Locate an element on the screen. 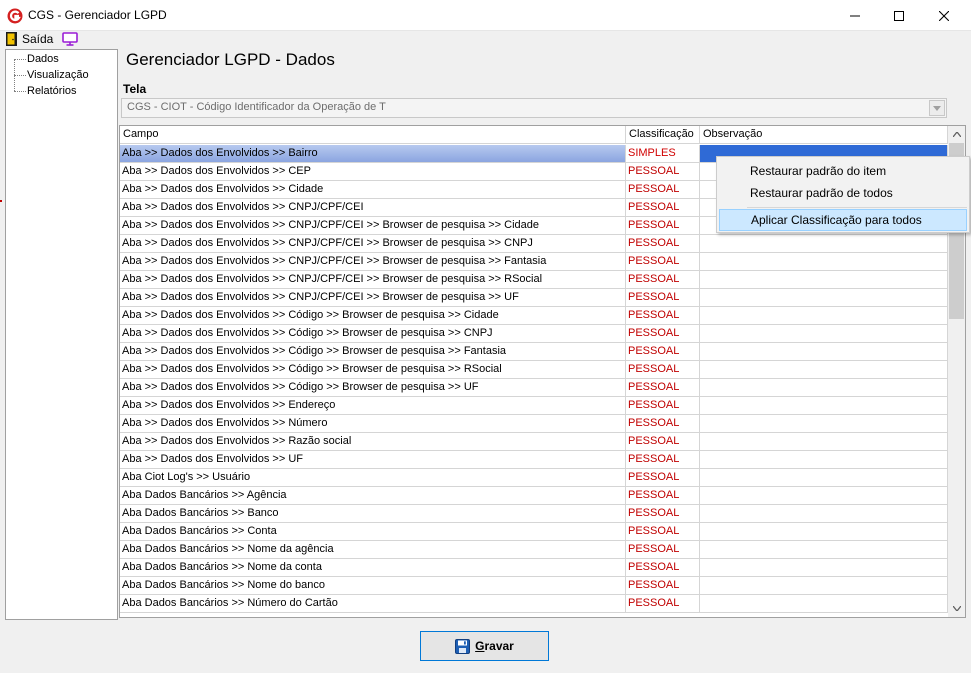 The width and height of the screenshot is (971, 673). menu-exit: Saída is located at coordinates (37, 39).